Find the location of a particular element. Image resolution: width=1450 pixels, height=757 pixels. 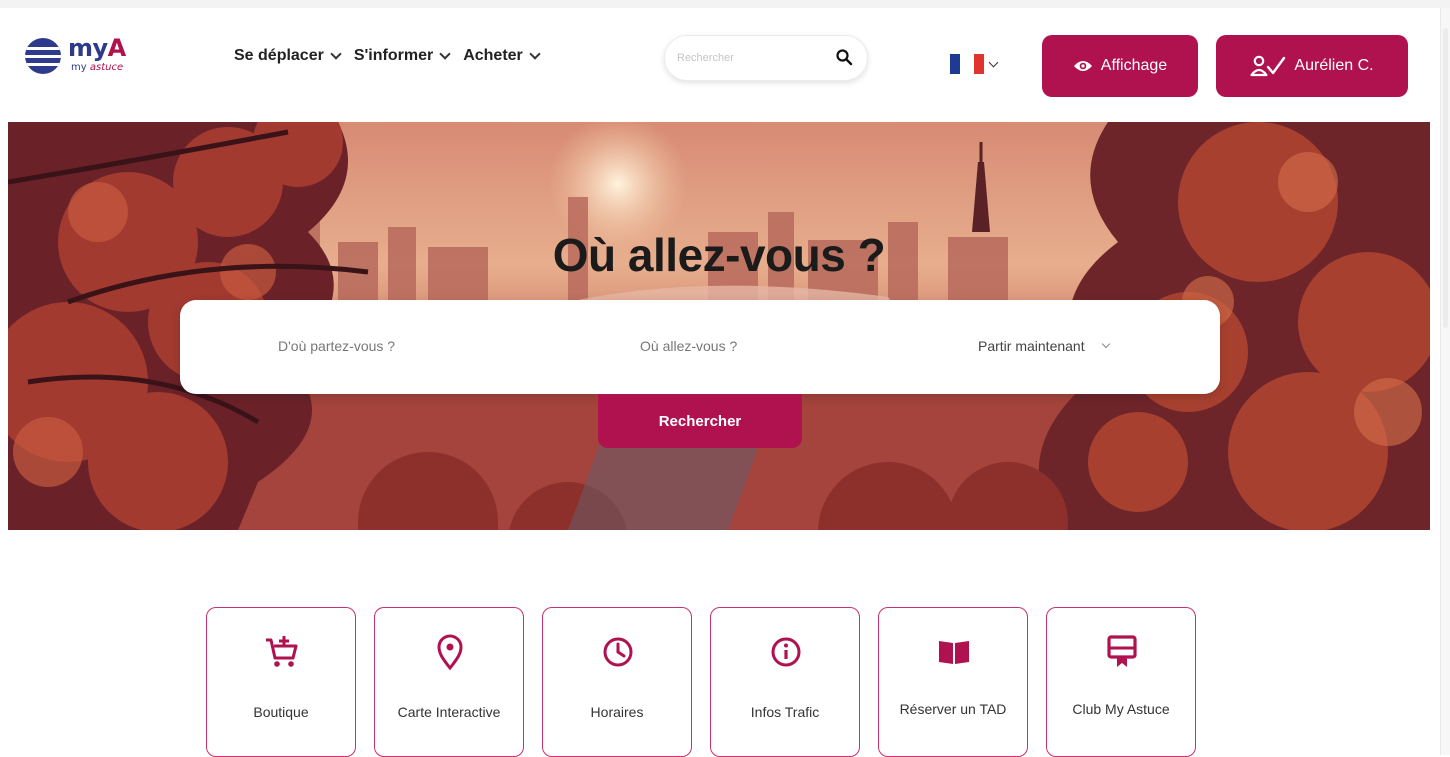

scrollbar-thumb is located at coordinates (1445, 178).